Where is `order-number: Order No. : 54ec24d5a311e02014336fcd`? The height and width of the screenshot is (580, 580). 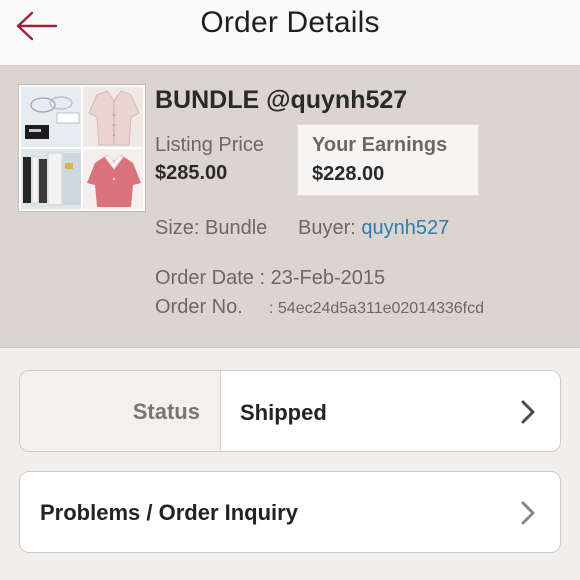 order-number: Order No. : 54ec24d5a311e02014336fcd is located at coordinates (319, 307).